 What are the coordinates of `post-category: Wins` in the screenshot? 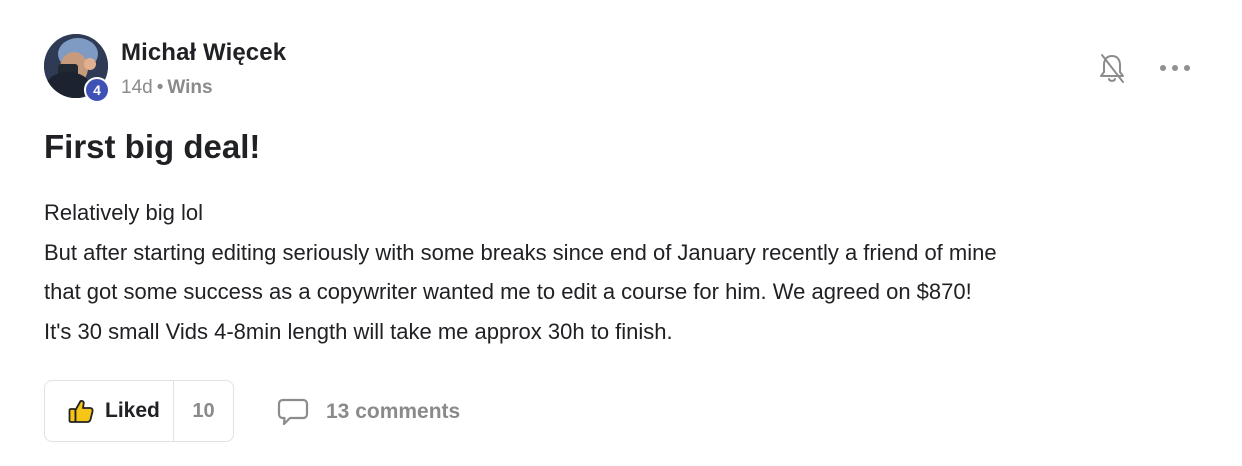 It's located at (189, 87).